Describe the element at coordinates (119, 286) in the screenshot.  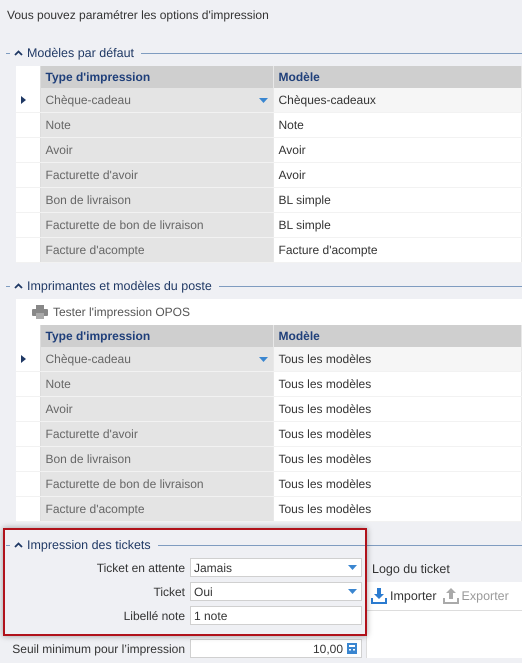
I see `section-title: Imprimantes et modèles du poste` at that location.